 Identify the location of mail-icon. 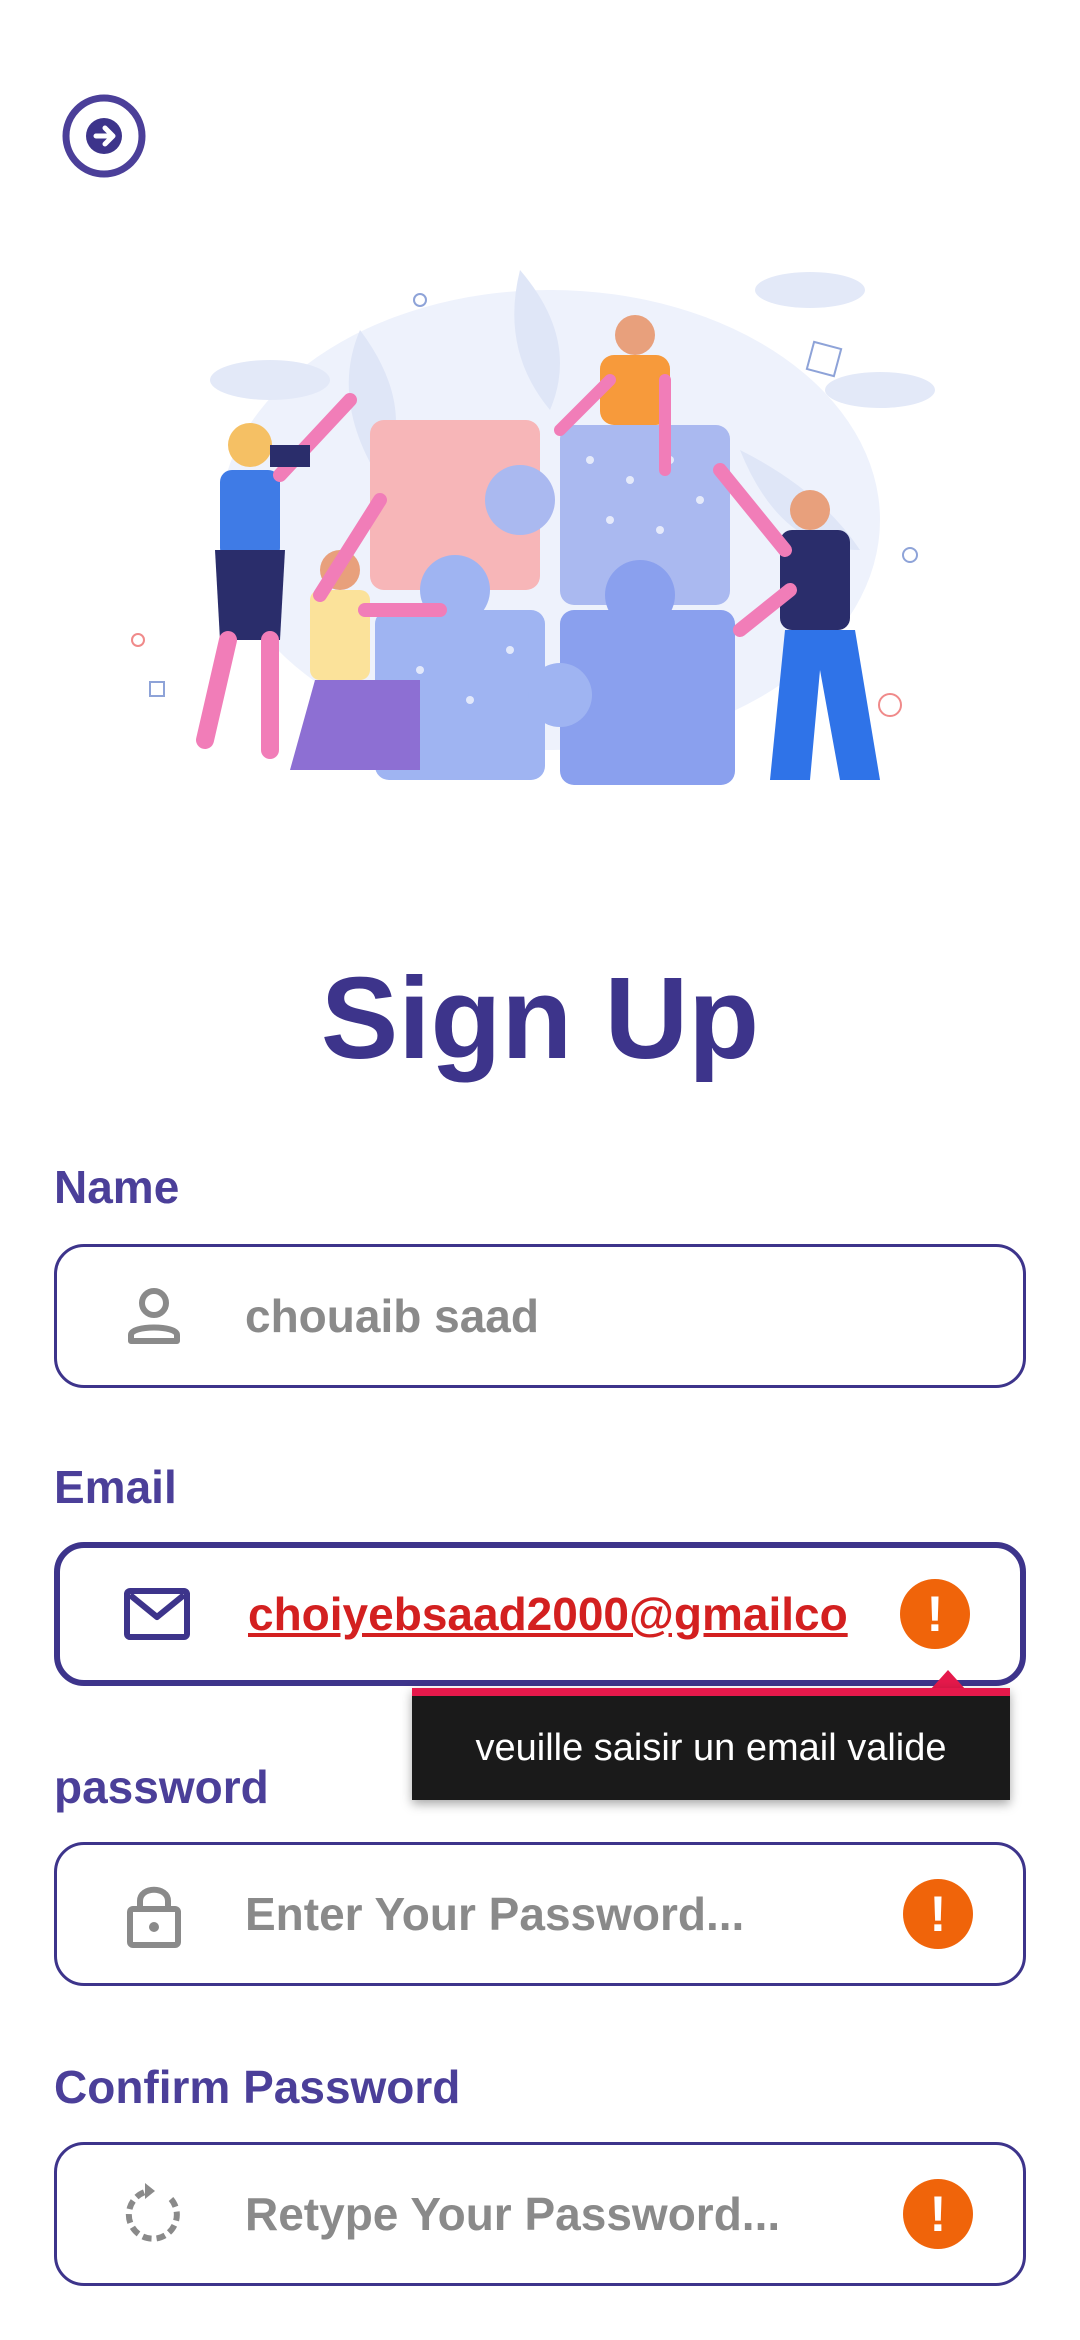
(157, 1614).